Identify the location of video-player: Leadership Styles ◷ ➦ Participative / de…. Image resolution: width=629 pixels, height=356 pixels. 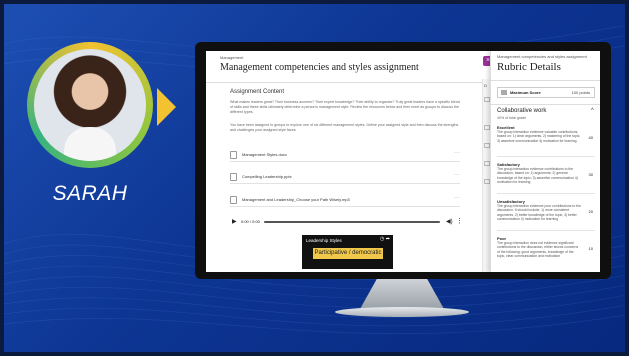
(347, 252).